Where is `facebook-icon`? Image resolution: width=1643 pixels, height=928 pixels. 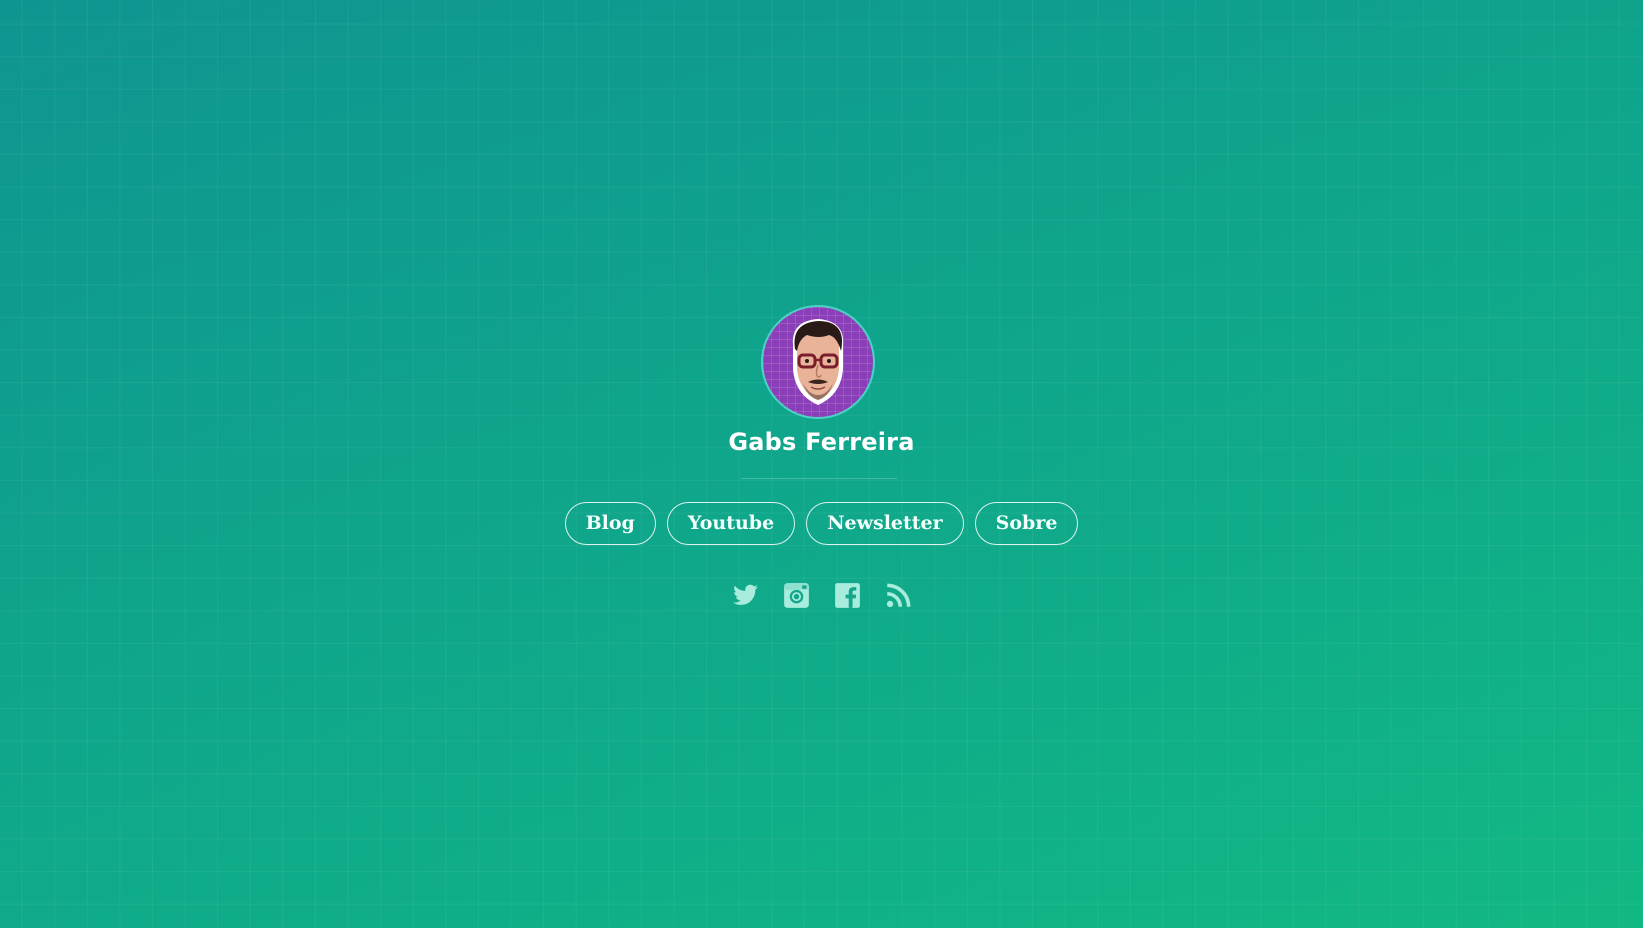
facebook-icon is located at coordinates (847, 595).